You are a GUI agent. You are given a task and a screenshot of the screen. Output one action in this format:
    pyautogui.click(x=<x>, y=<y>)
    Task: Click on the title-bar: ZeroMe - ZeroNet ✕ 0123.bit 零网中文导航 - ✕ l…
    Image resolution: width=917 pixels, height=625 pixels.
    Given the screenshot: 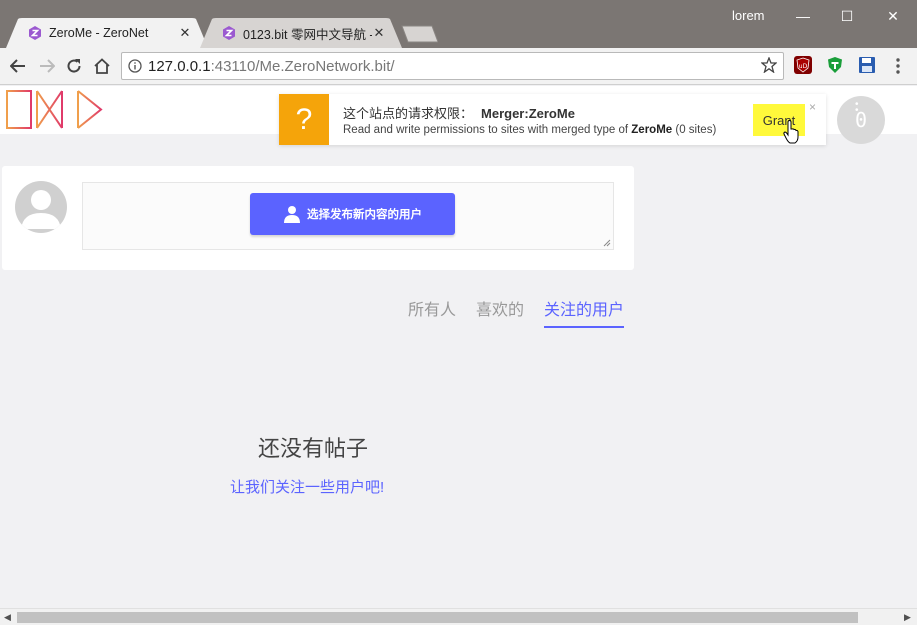 What is the action you would take?
    pyautogui.click(x=458, y=24)
    